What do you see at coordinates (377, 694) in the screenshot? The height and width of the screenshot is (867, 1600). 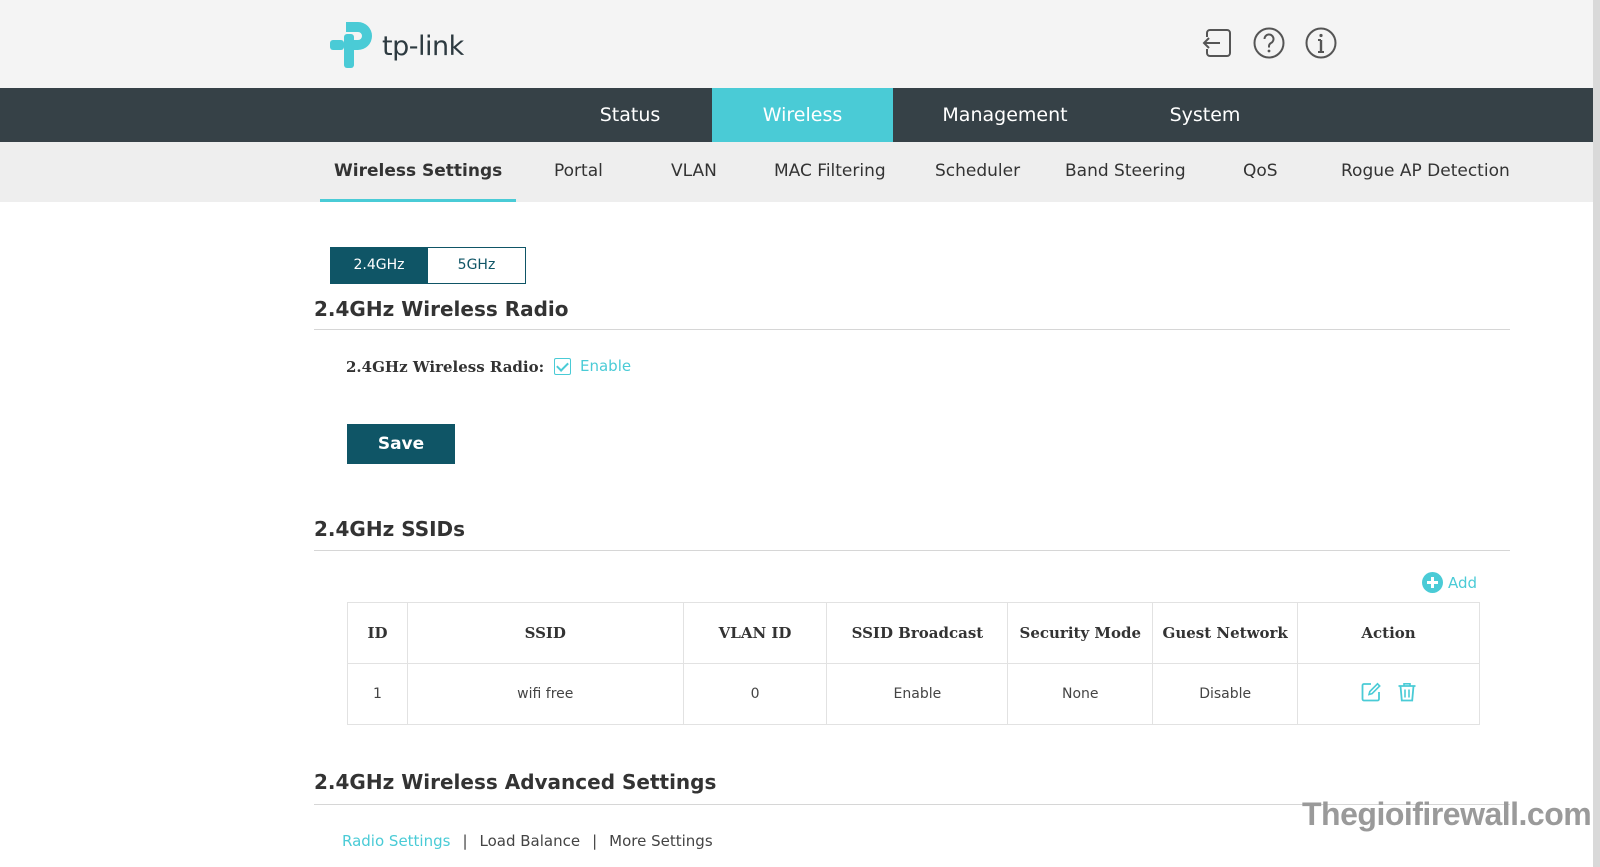 I see `cell-id: 1` at bounding box center [377, 694].